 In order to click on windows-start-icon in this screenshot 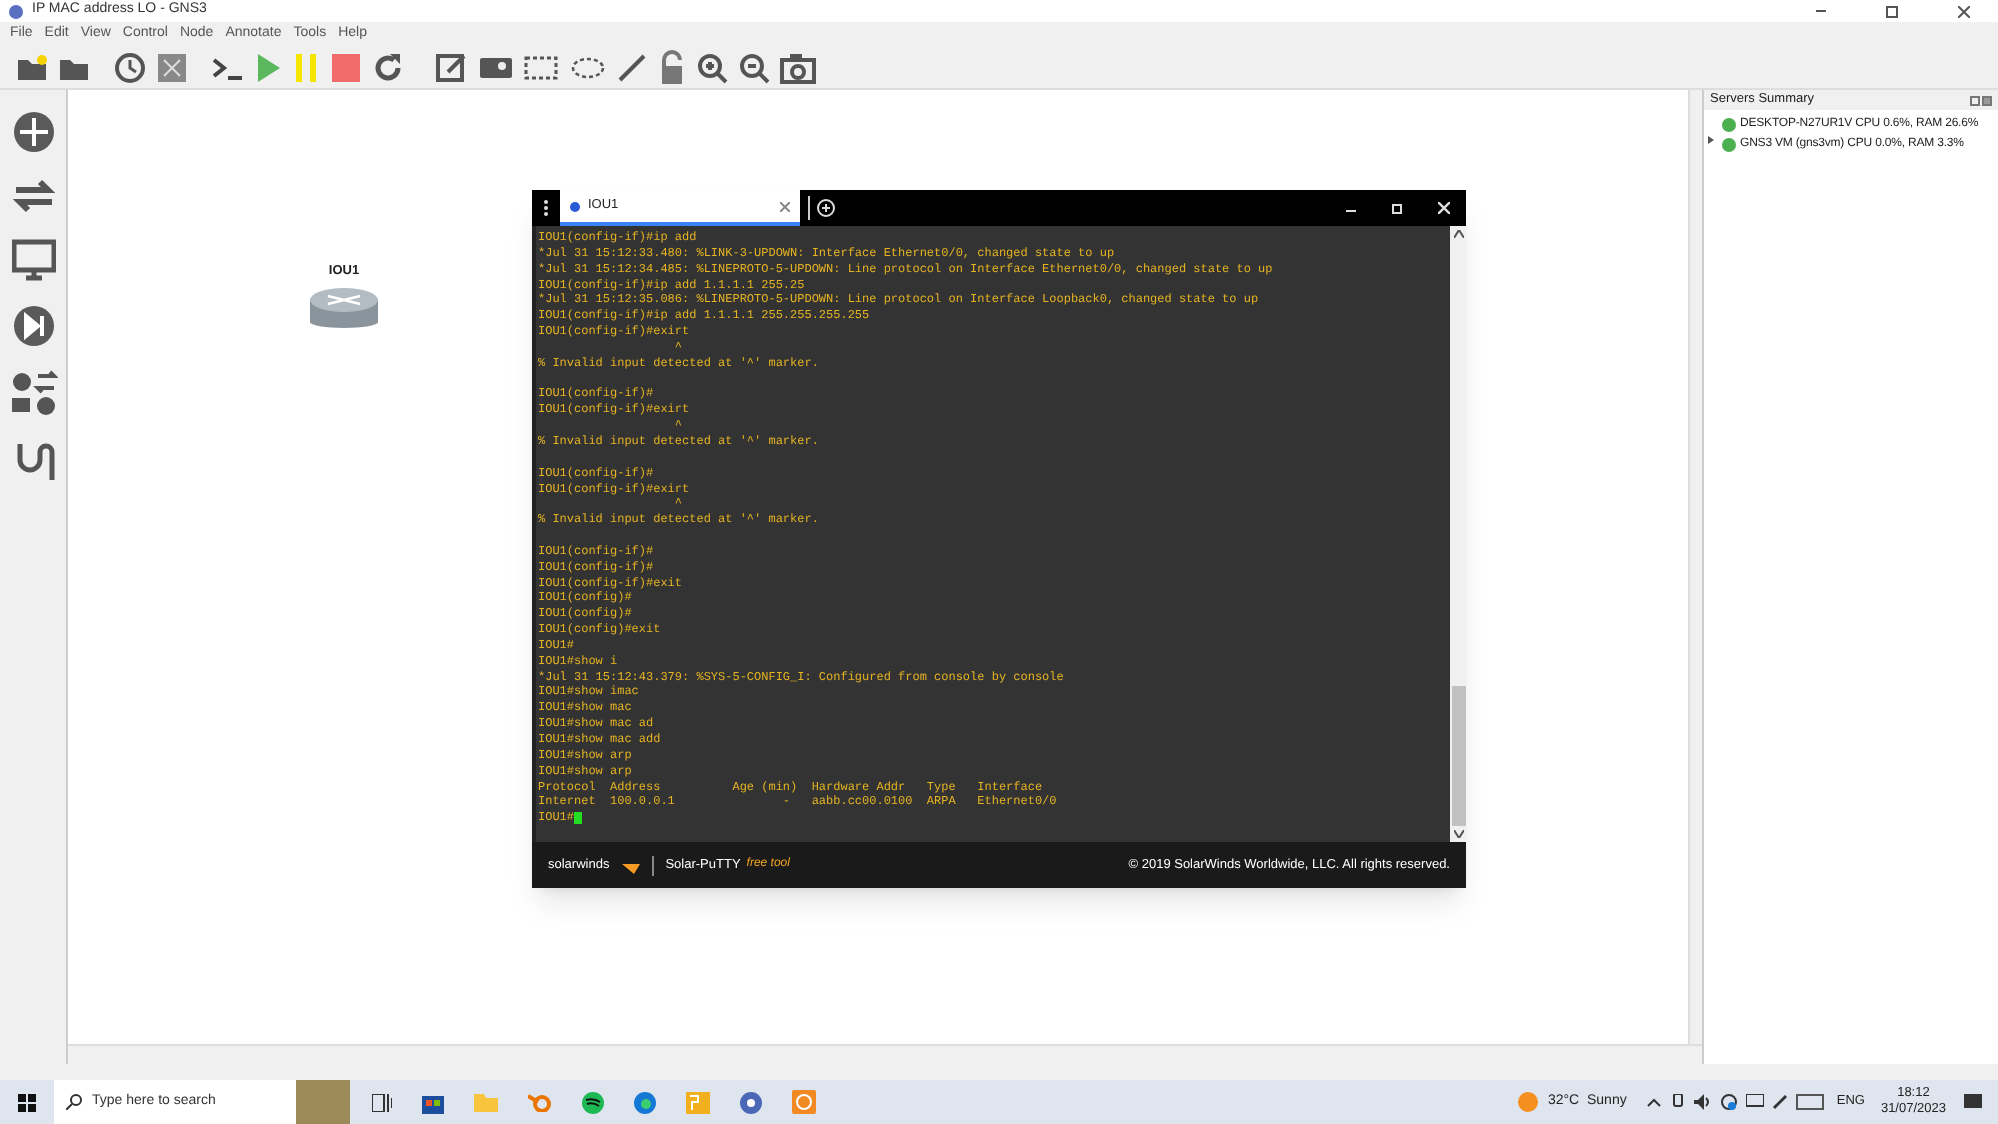, I will do `click(27, 1102)`.